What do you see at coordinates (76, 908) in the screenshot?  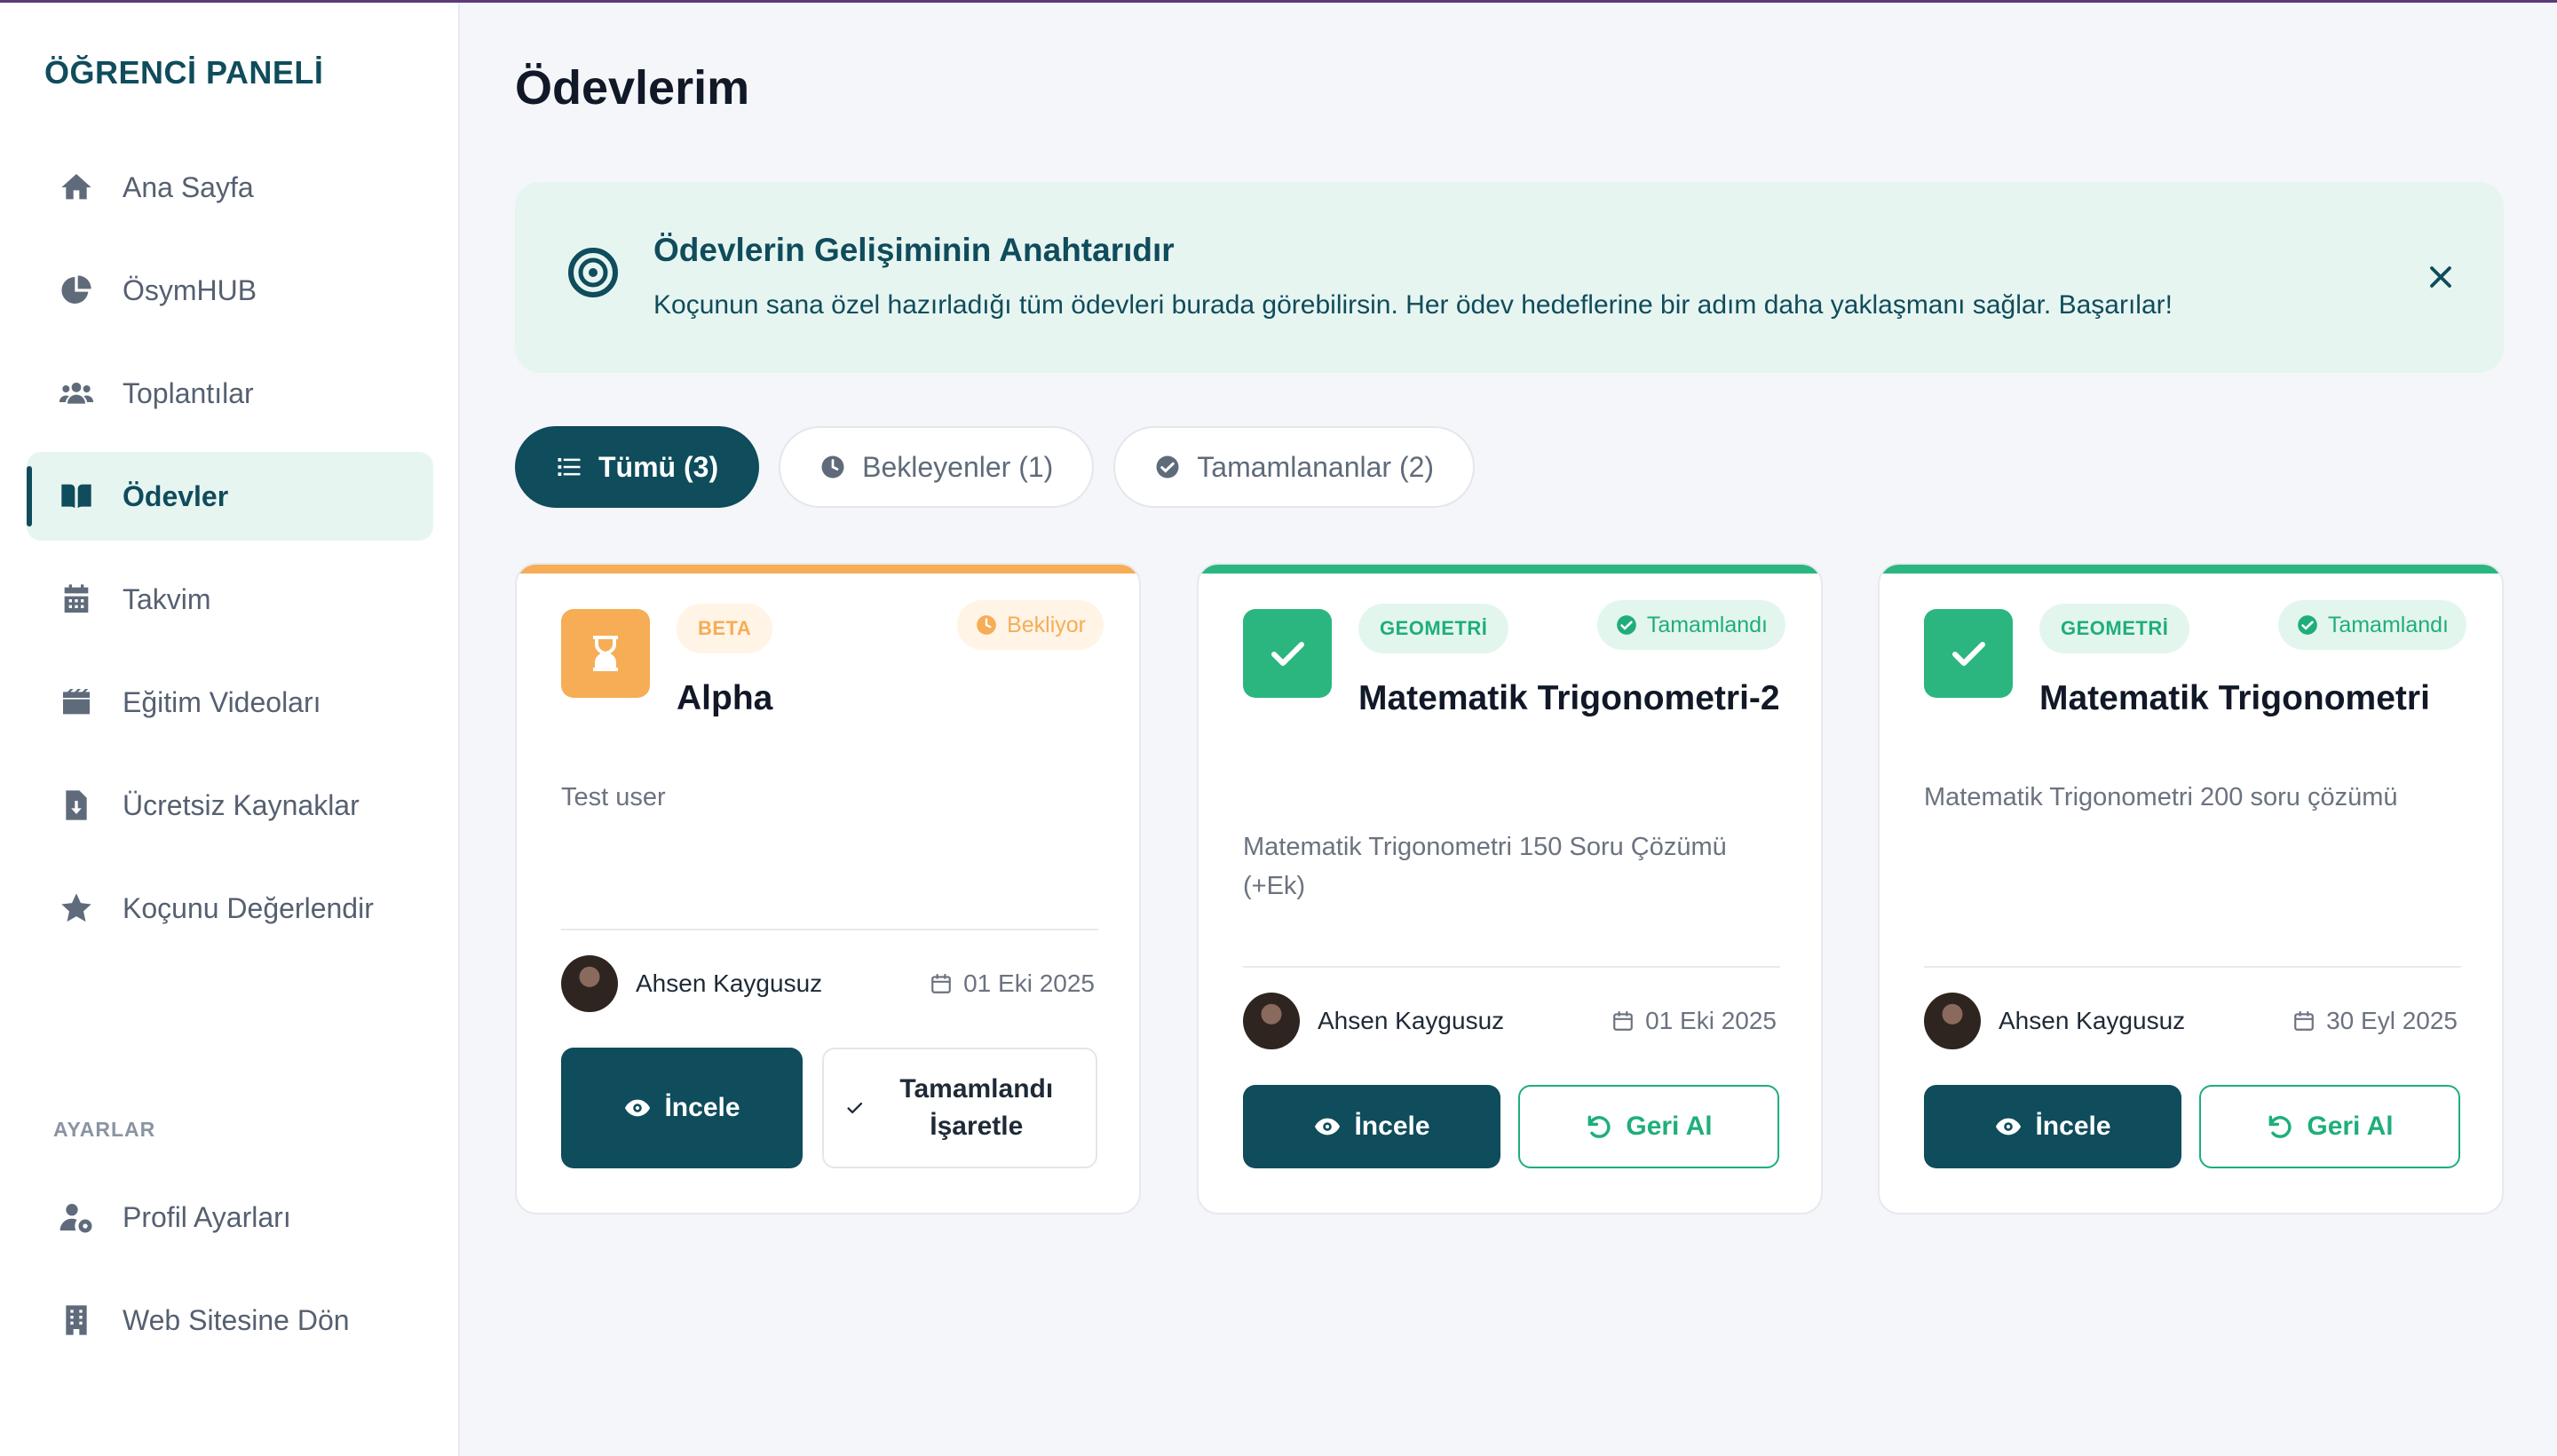 I see `star-icon` at bounding box center [76, 908].